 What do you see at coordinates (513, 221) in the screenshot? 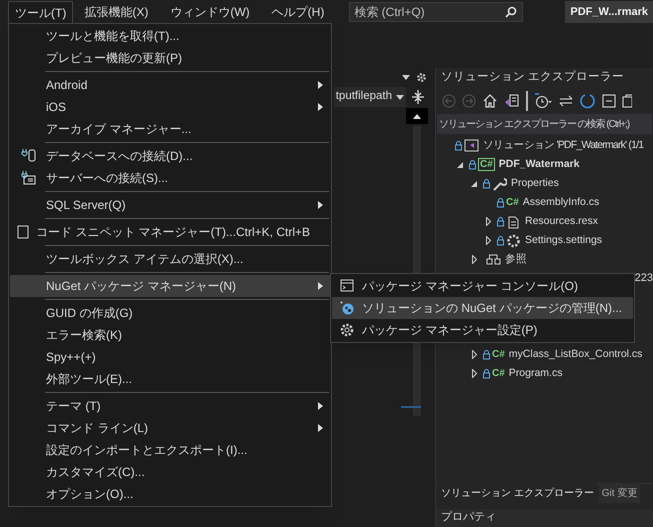
I see `resource-file-icon` at bounding box center [513, 221].